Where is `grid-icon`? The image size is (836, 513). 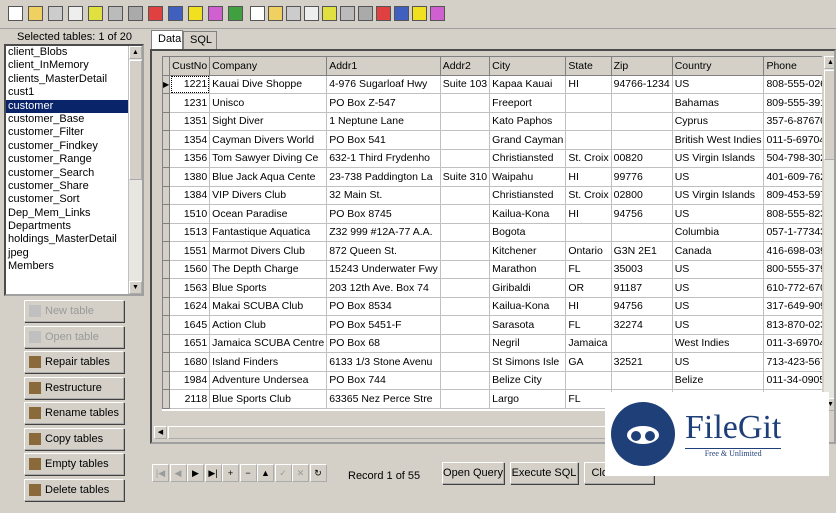
grid-icon is located at coordinates (329, 13).